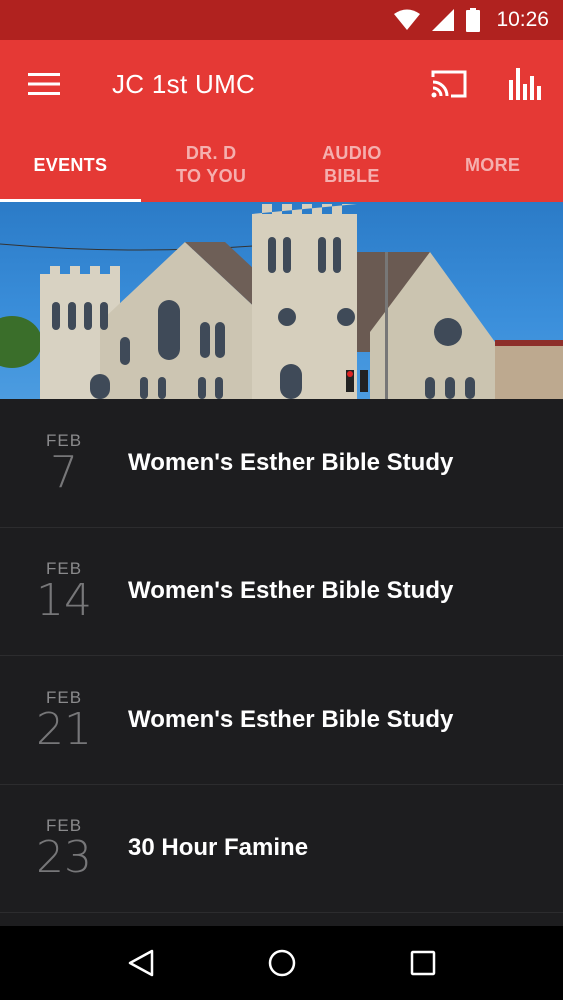 Image resolution: width=563 pixels, height=1000 pixels. I want to click on tab-dr-d-to-you: DR. D TO YOU, so click(211, 165).